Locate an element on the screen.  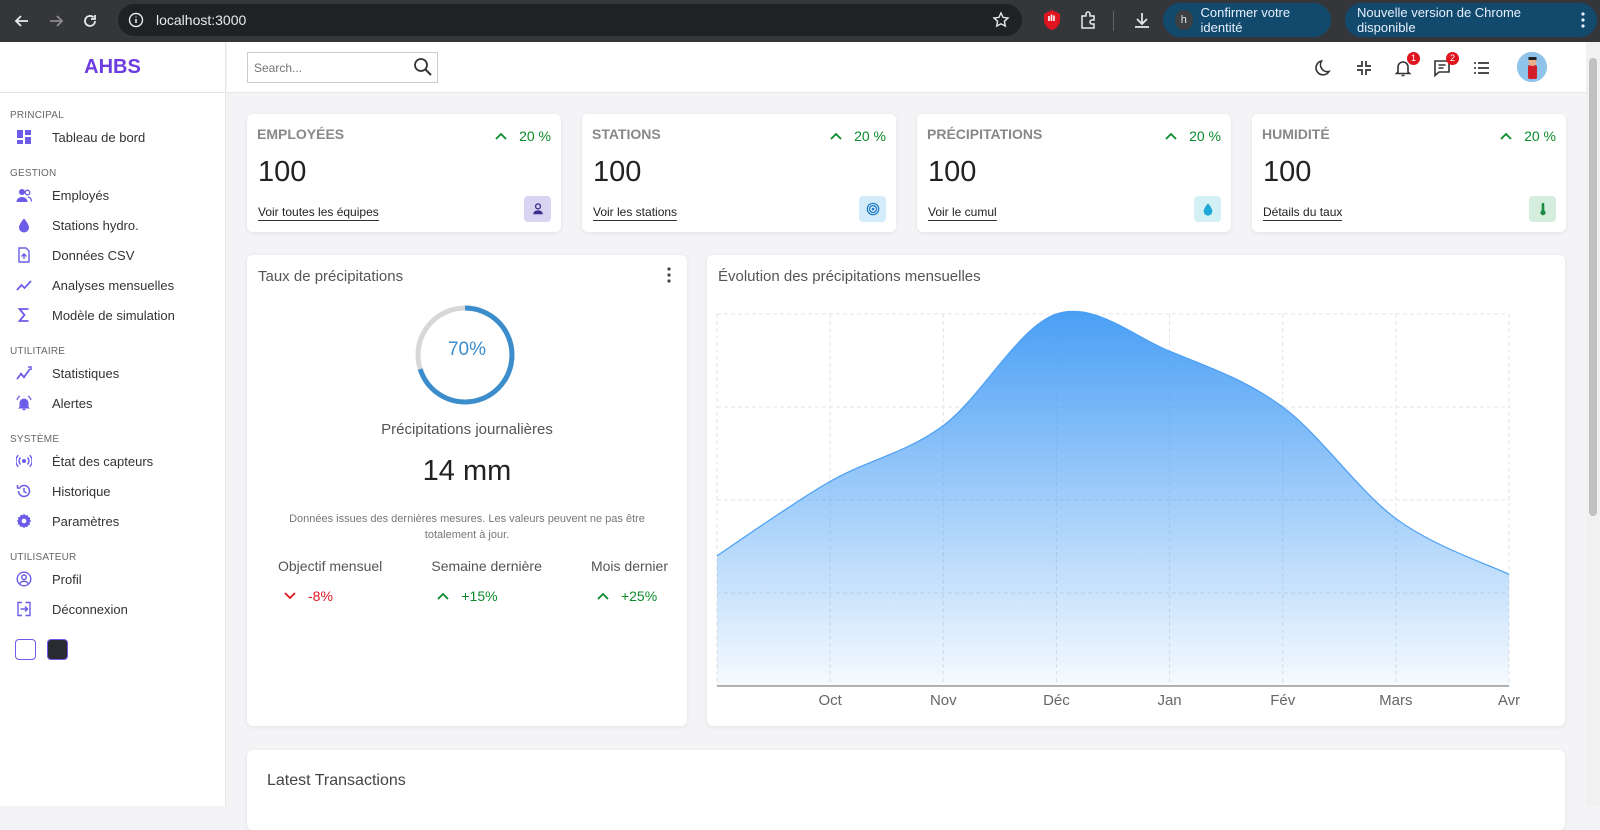
latest-transactions-panel: Latest Transactions is located at coordinates (906, 790).